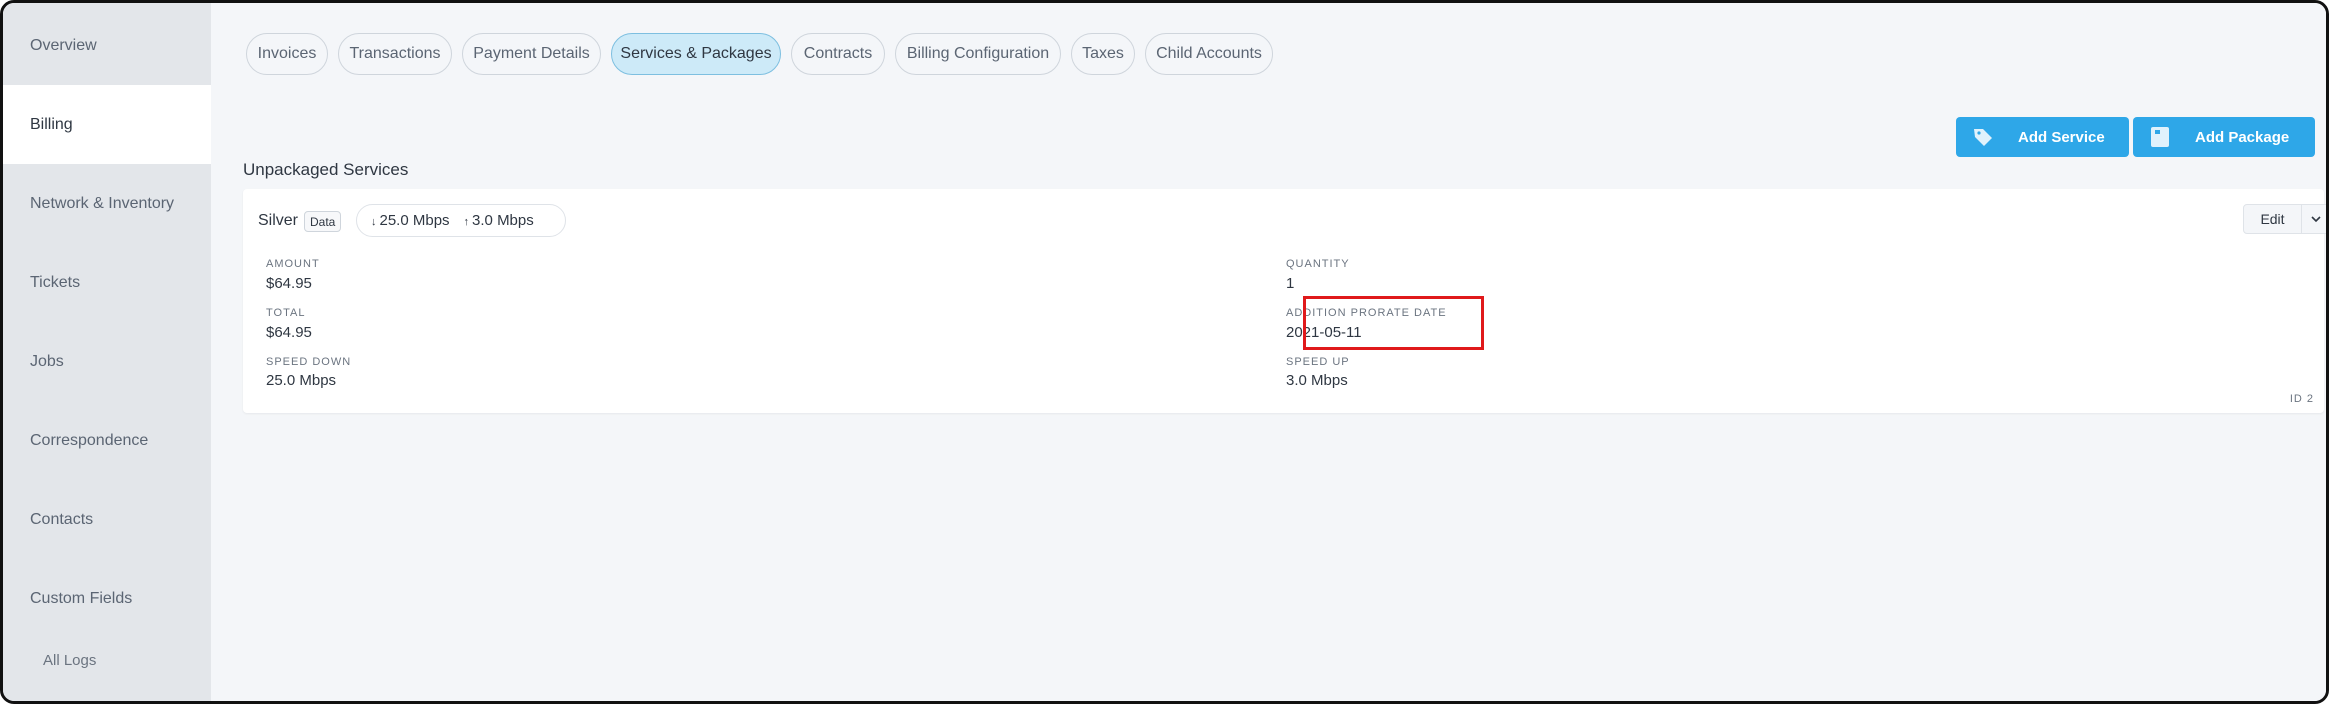 The height and width of the screenshot is (704, 2329). What do you see at coordinates (2061, 137) in the screenshot?
I see `add-service-label: Add Service` at bounding box center [2061, 137].